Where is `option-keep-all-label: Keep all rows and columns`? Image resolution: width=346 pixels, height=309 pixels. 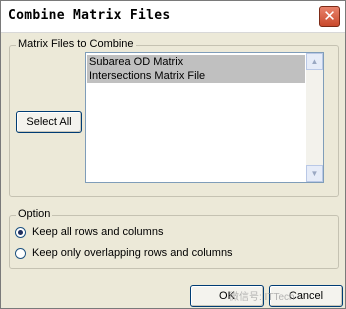 option-keep-all-label: Keep all rows and columns is located at coordinates (97, 232).